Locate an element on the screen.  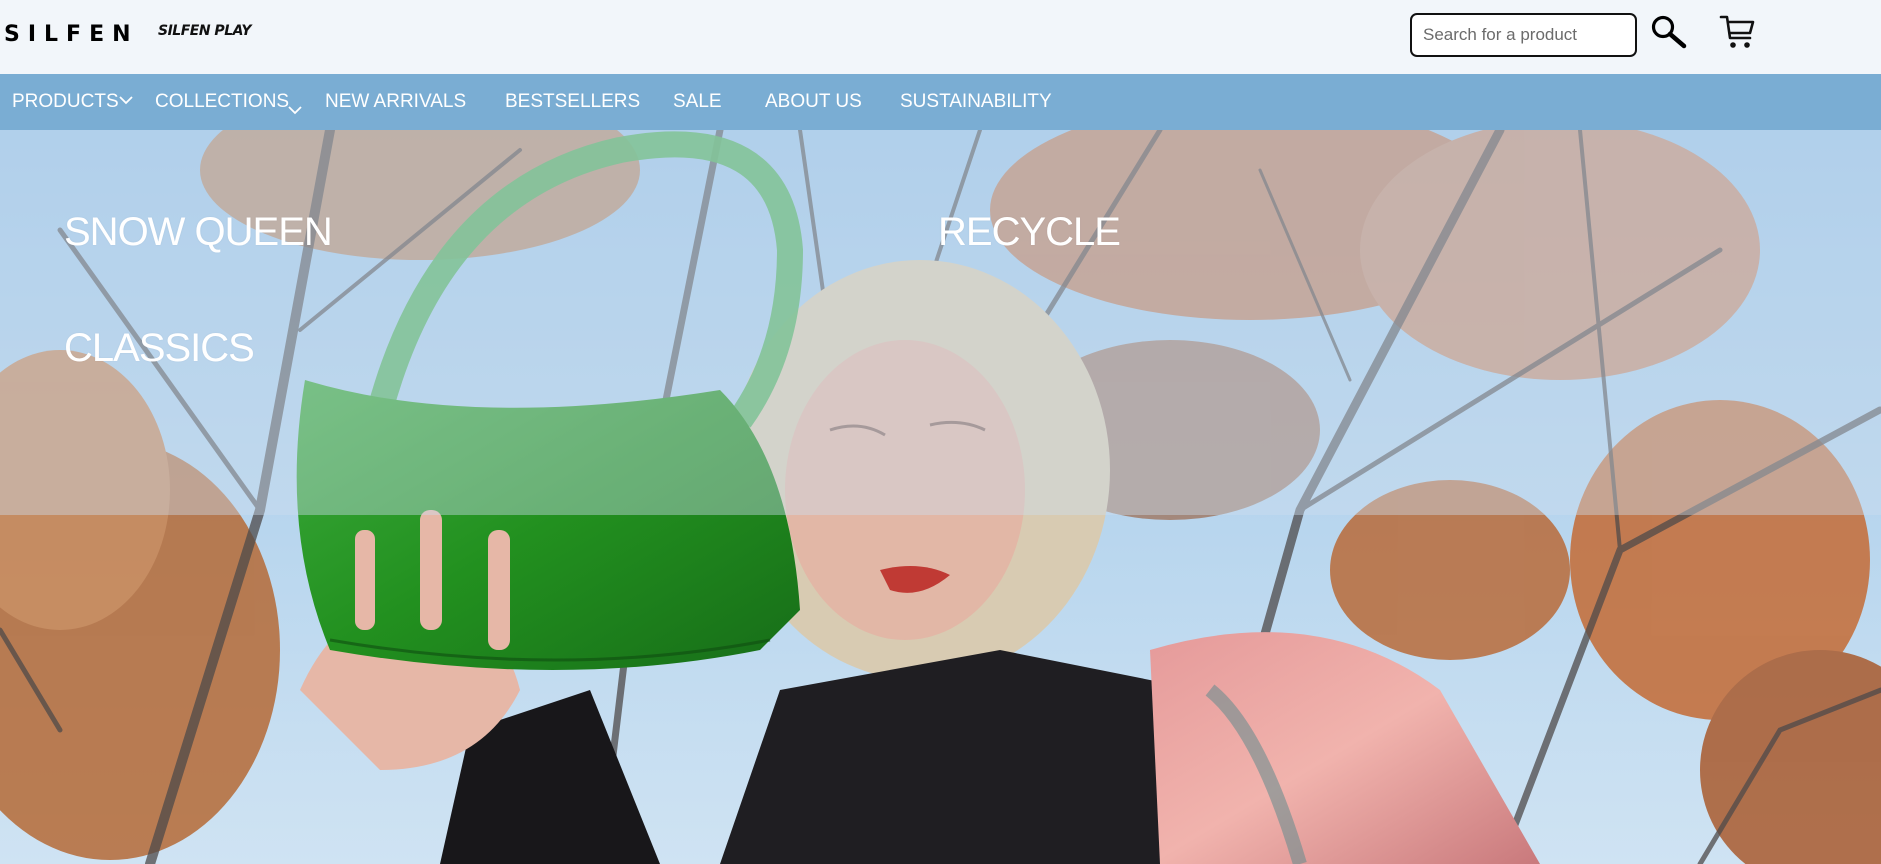
nav-item-label: BESTSELLERS is located at coordinates (573, 101).